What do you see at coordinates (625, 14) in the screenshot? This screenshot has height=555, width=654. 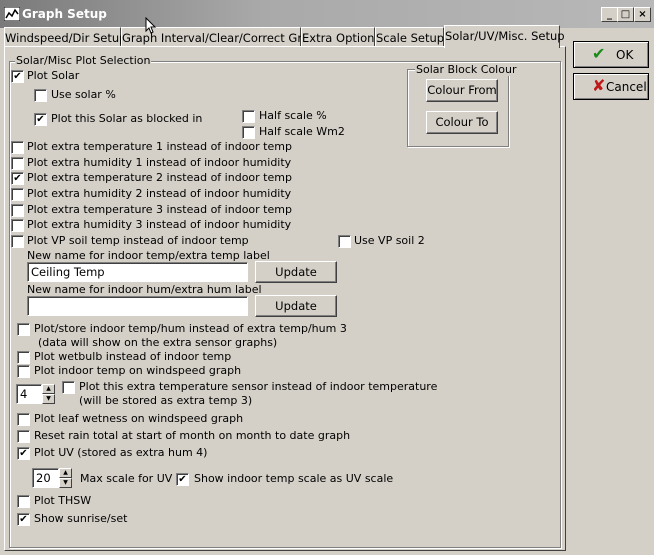 I see `maximize-button: □` at bounding box center [625, 14].